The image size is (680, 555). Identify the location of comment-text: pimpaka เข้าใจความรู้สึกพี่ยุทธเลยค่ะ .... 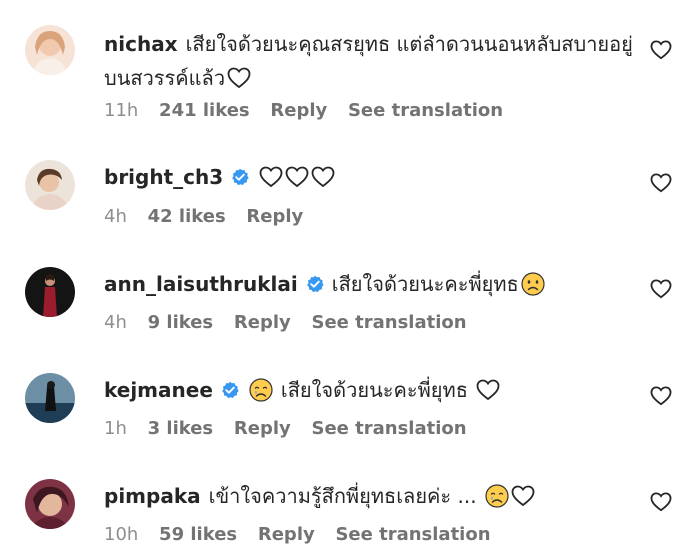
(369, 496).